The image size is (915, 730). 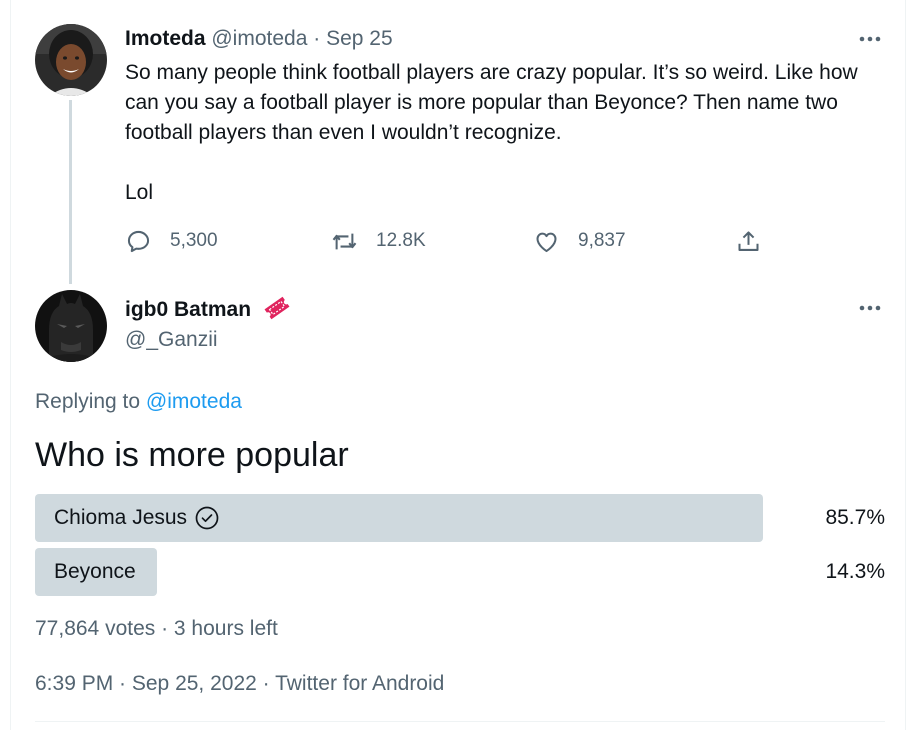 What do you see at coordinates (401, 240) in the screenshot?
I see `retweet-count: 12.8K` at bounding box center [401, 240].